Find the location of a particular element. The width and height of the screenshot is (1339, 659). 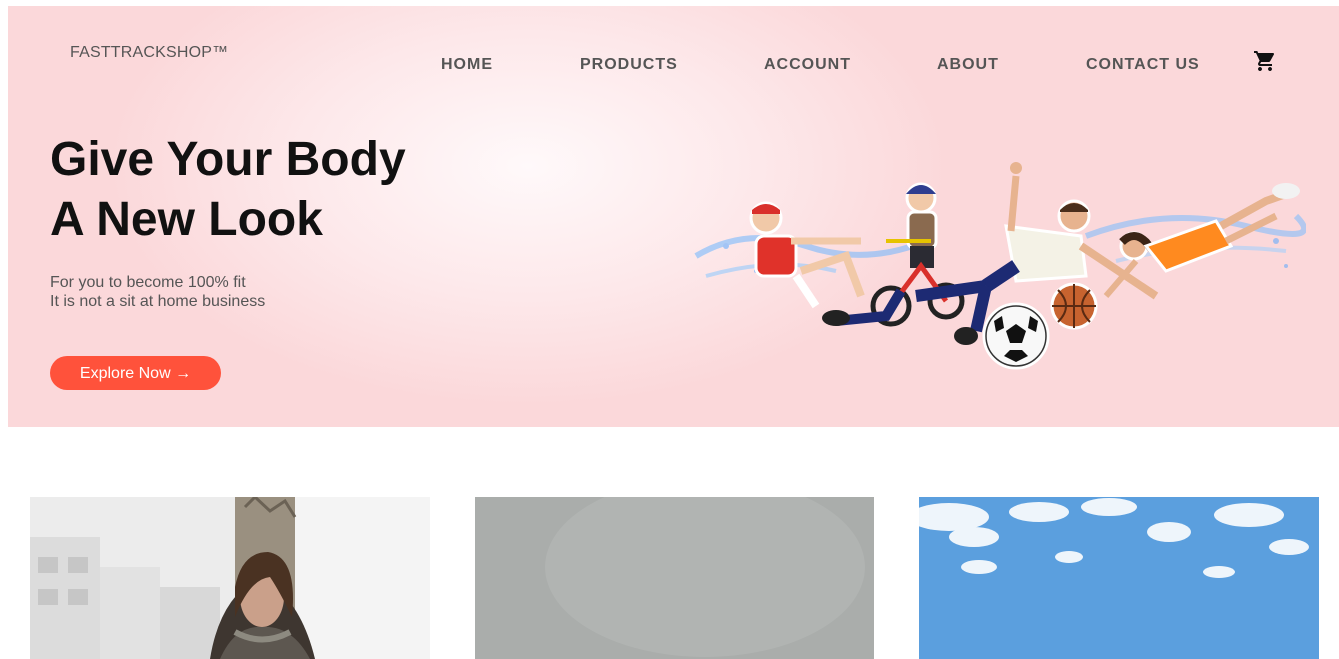

main-nav: HOME PRODUCTS ACCOUNT ABOUT CONTACT US is located at coordinates (673, 66).